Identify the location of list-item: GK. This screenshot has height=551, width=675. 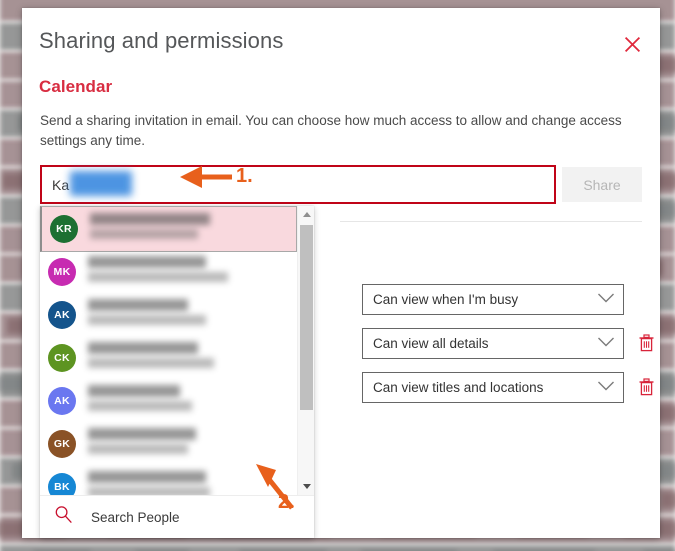
(168, 443).